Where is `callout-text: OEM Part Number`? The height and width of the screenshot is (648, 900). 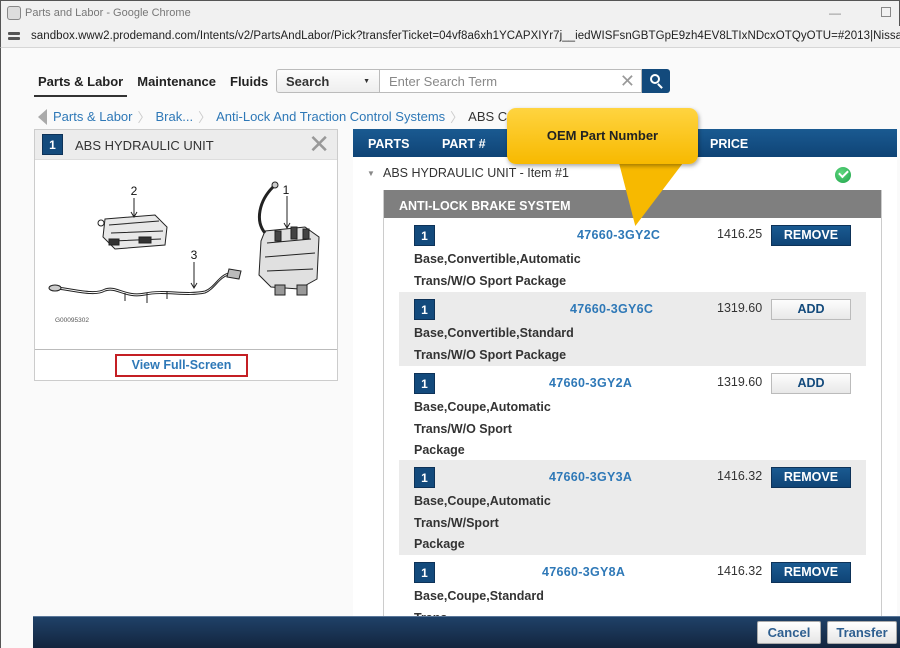
callout-text: OEM Part Number is located at coordinates (602, 135).